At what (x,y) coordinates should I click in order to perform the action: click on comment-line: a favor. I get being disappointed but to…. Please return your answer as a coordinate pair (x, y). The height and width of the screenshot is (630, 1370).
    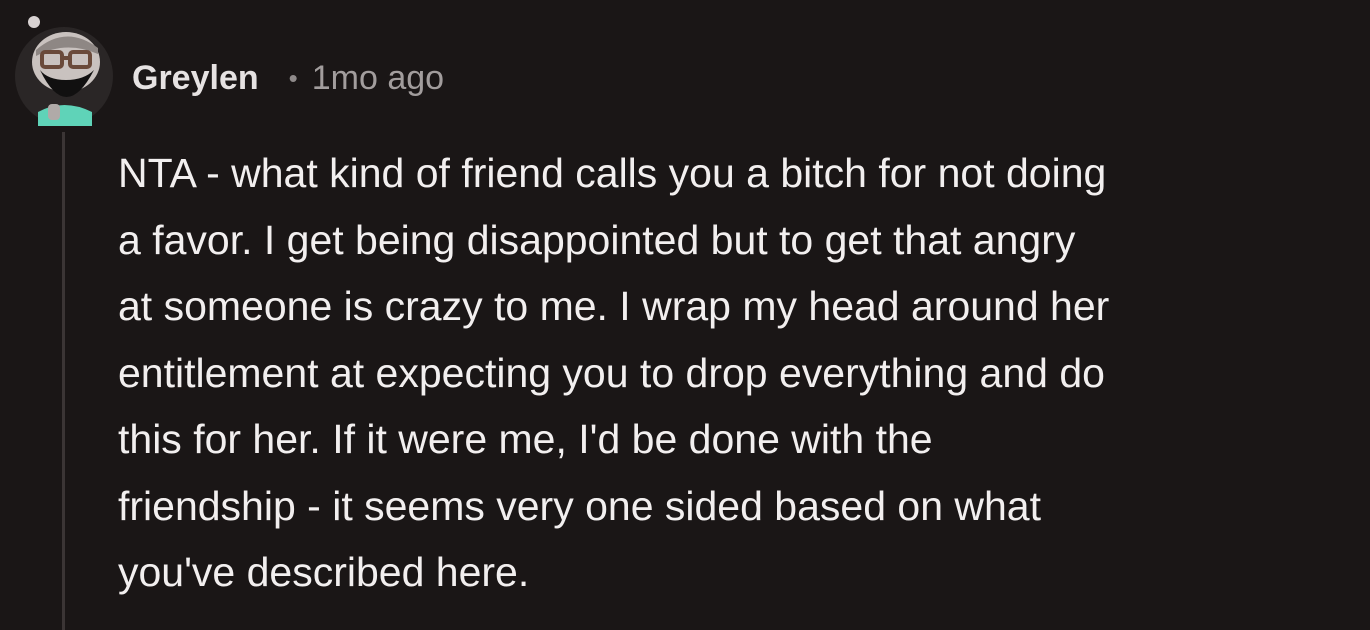
    Looking at the image, I should click on (597, 239).